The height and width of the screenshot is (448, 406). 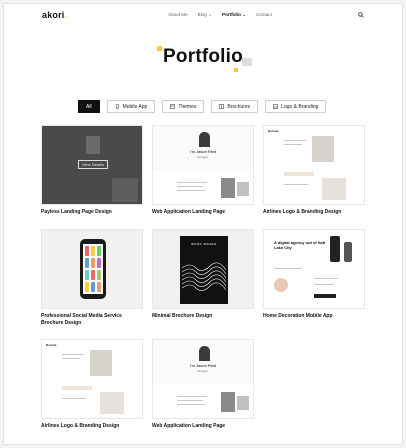 I want to click on nav-contact: Contact, so click(x=264, y=15).